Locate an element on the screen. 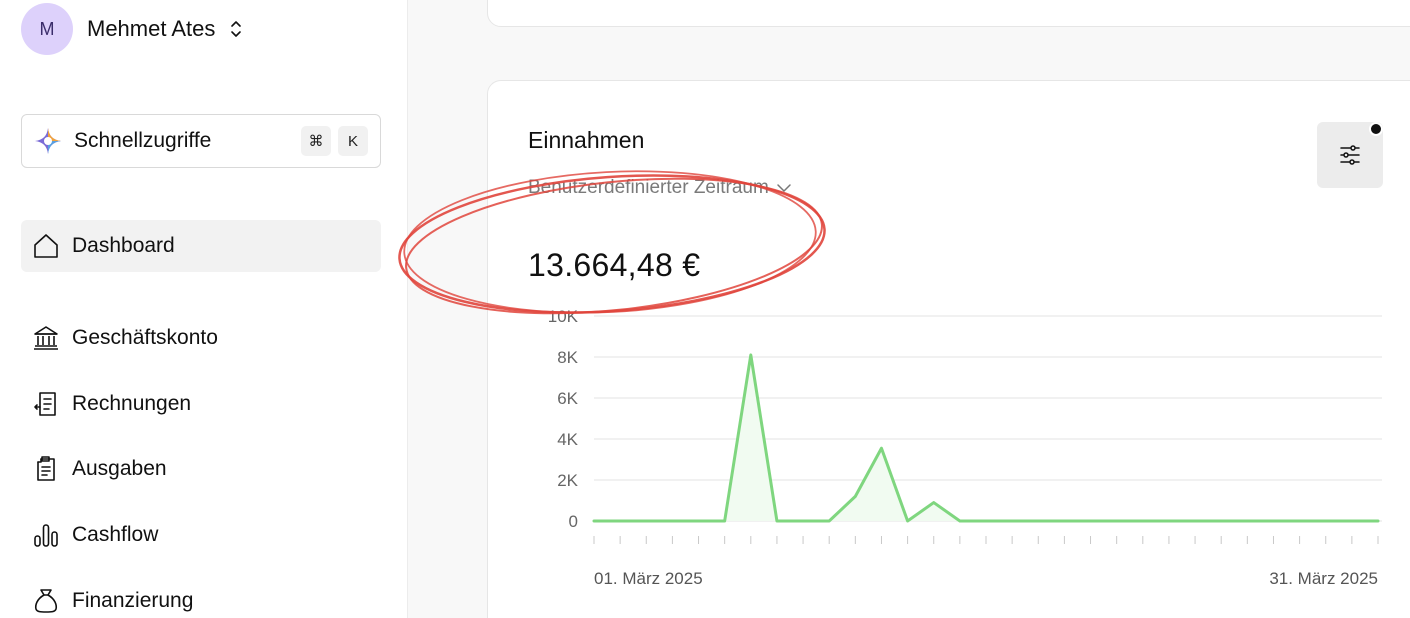  y-tick-label: 4K is located at coordinates (567, 439).